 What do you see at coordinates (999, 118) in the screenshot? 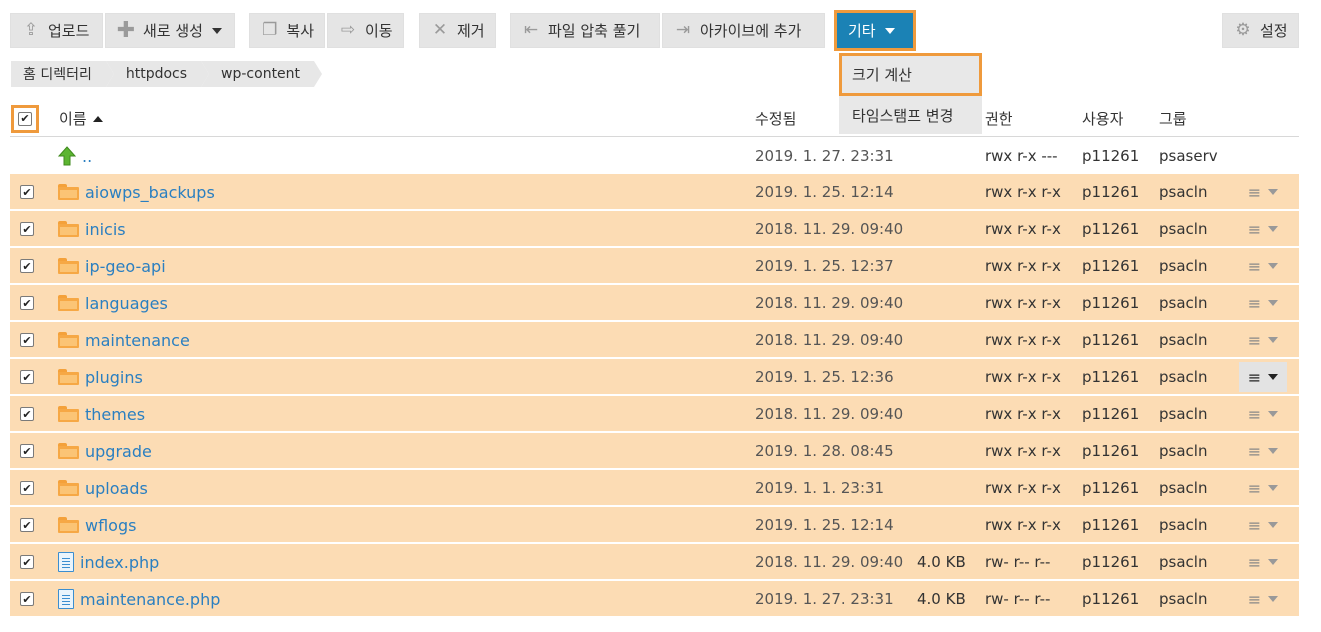
I see `column-permissions-header: 권한` at bounding box center [999, 118].